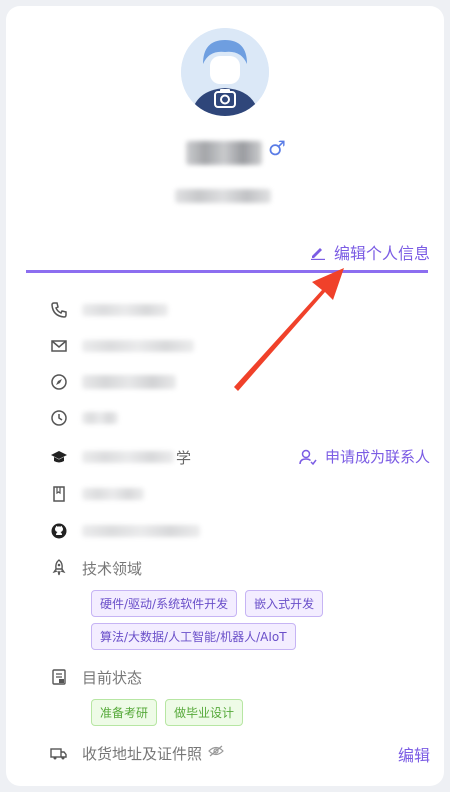 The height and width of the screenshot is (792, 450). What do you see at coordinates (59, 310) in the screenshot?
I see `phone-icon` at bounding box center [59, 310].